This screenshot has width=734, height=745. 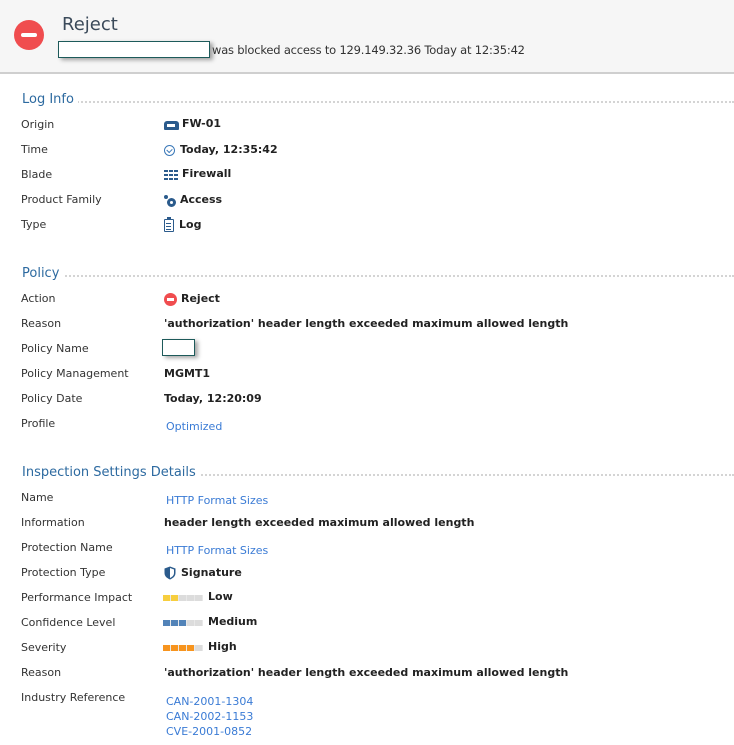 I want to click on label-confidence-level: Confidence Level, so click(x=68, y=622).